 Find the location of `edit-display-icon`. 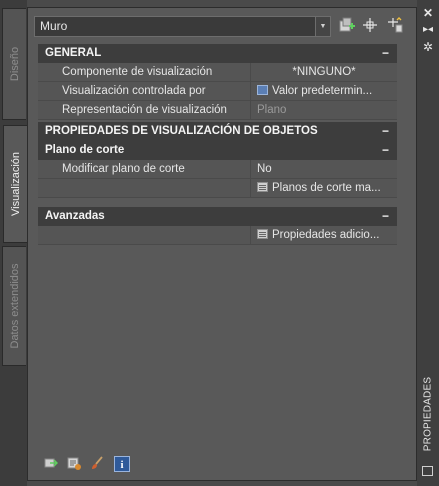

edit-display-icon is located at coordinates (51, 464).